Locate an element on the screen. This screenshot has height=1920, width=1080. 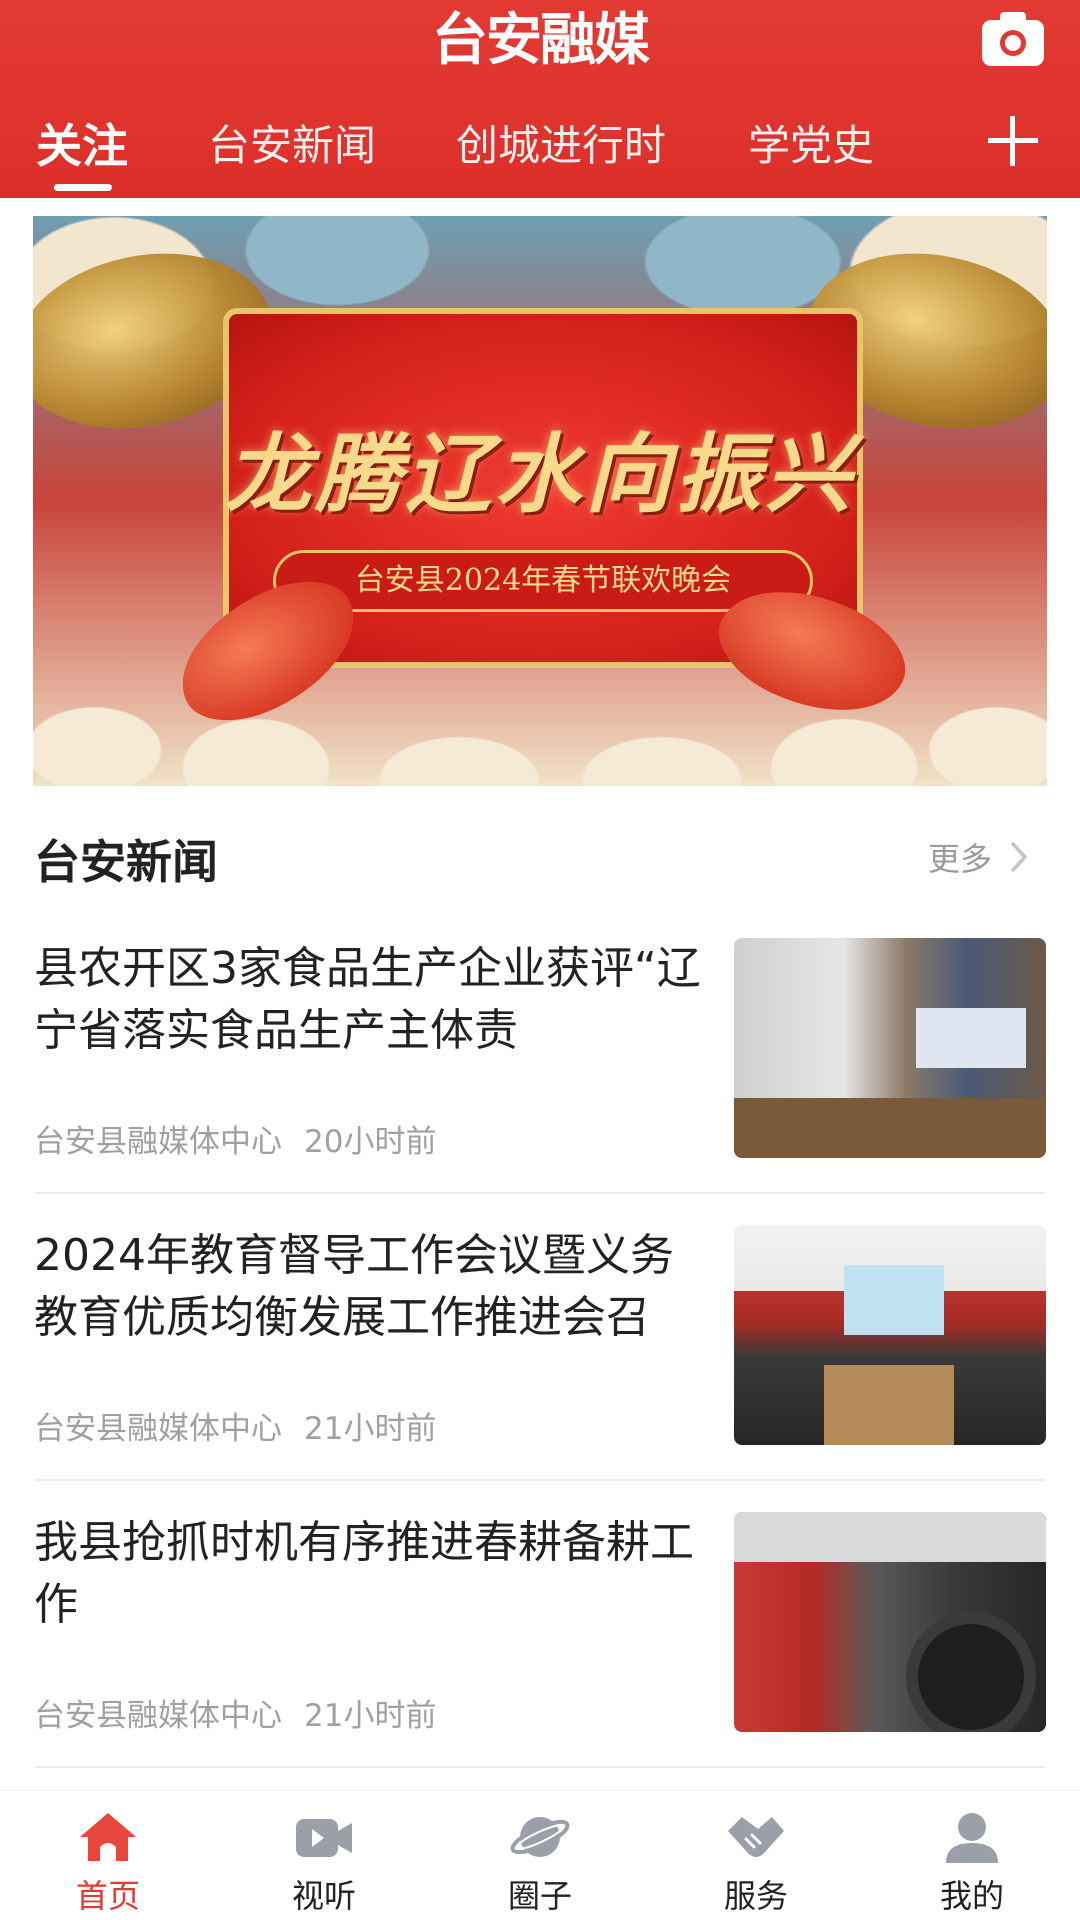
nav-label: 服务 is located at coordinates (755, 1896).